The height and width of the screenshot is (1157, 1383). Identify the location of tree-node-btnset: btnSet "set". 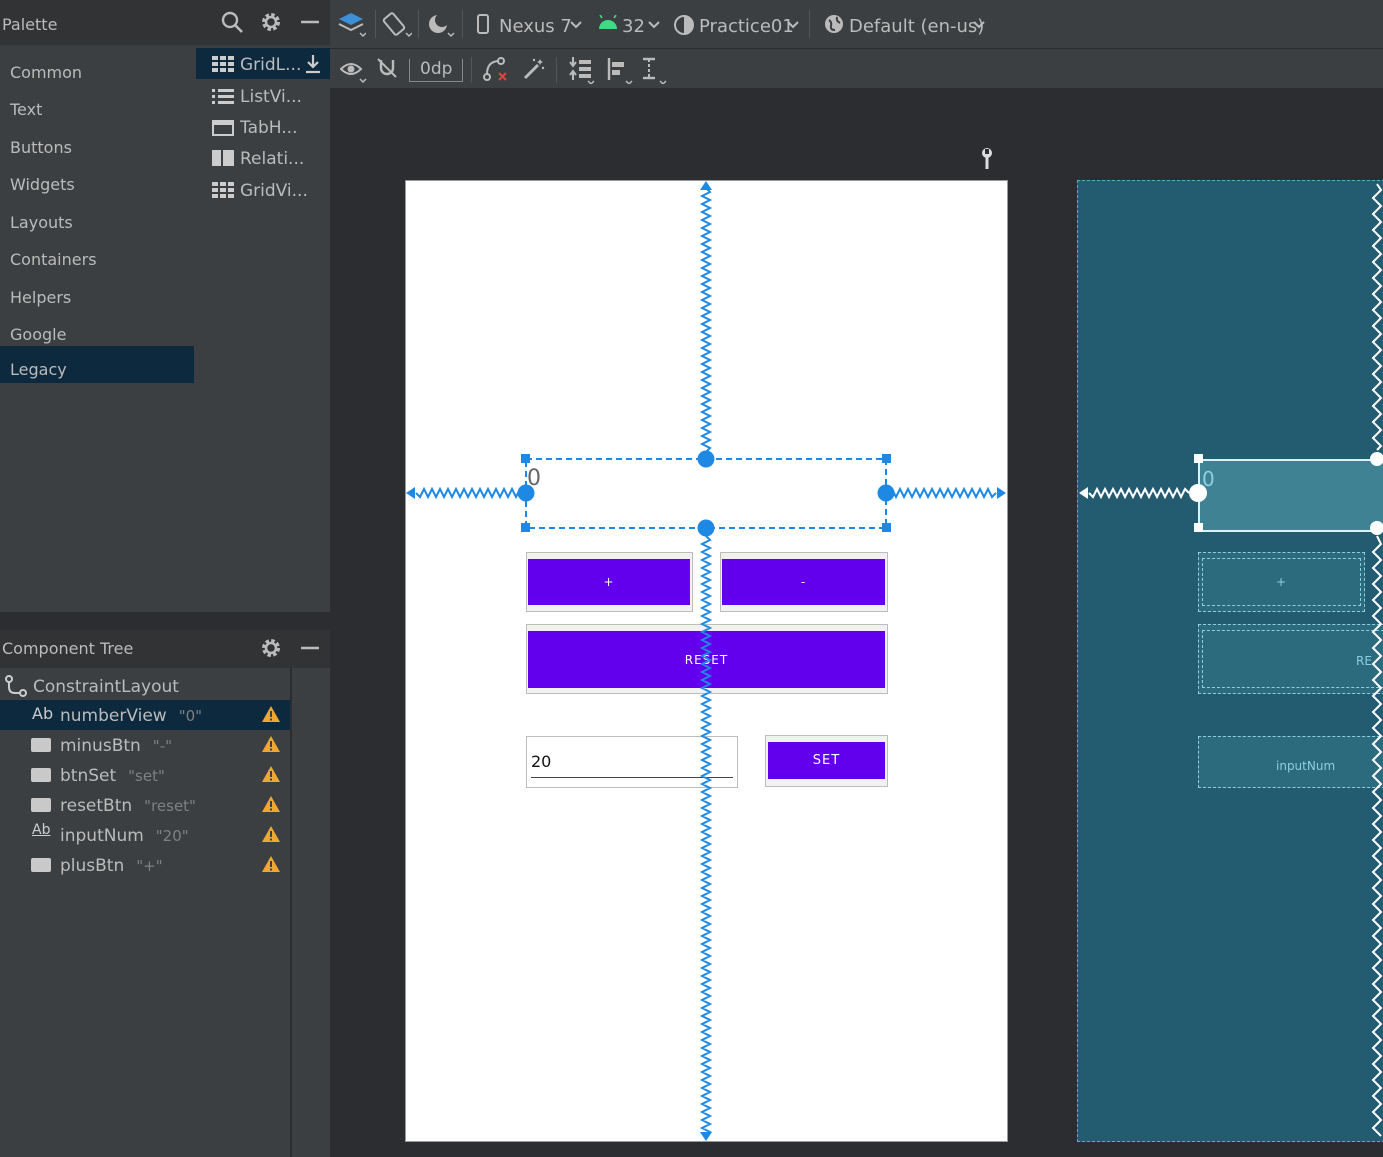
(145, 775).